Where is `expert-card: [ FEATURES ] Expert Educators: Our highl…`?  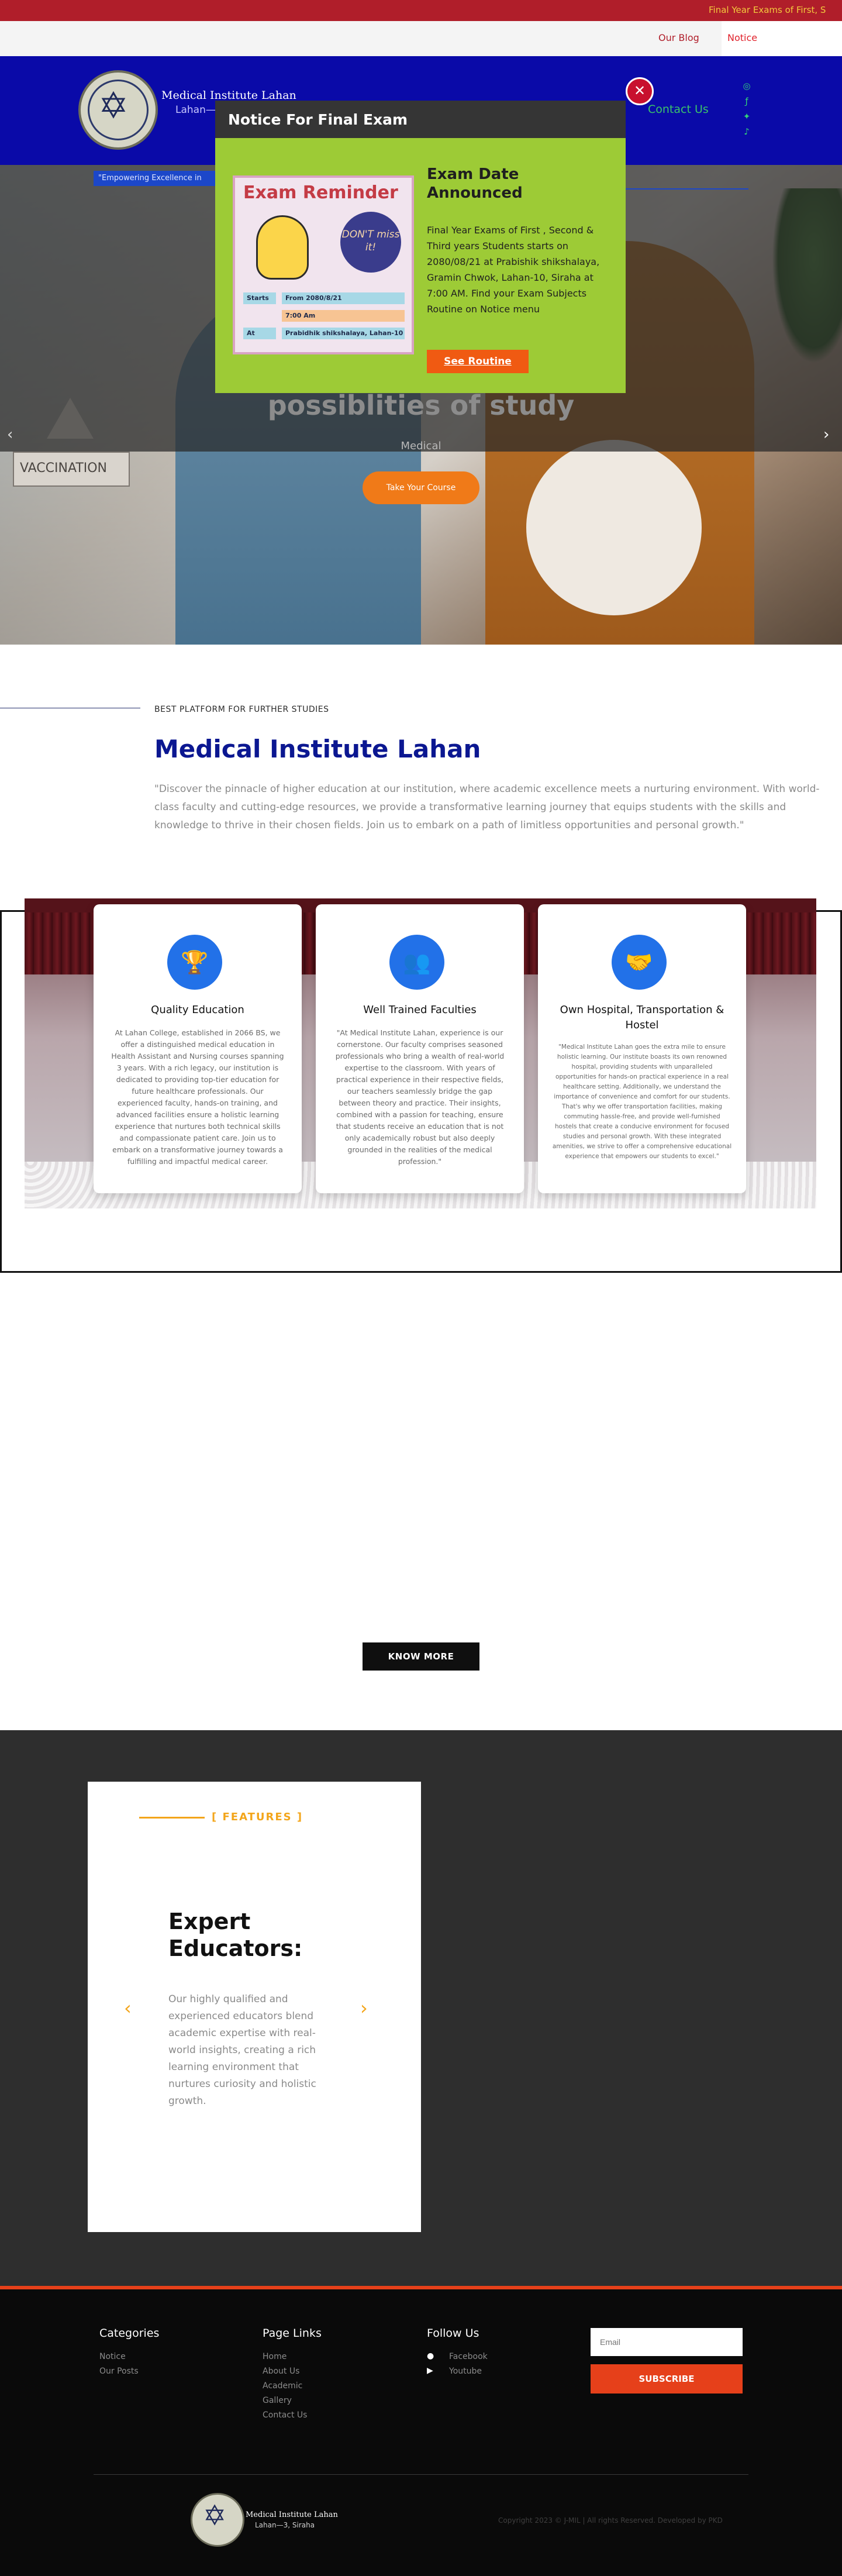 expert-card: [ FEATURES ] Expert Educators: Our highl… is located at coordinates (254, 2007).